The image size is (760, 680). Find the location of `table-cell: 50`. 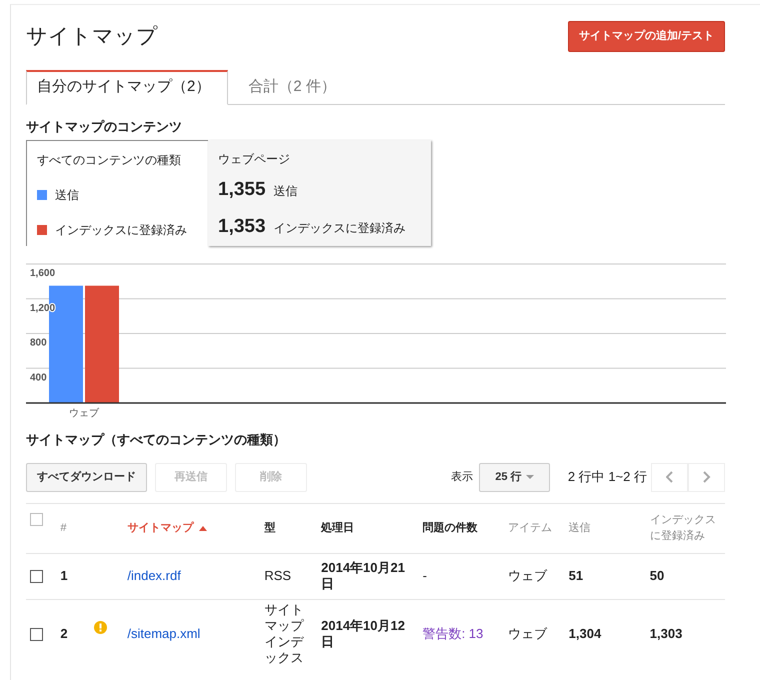

table-cell: 50 is located at coordinates (657, 576).